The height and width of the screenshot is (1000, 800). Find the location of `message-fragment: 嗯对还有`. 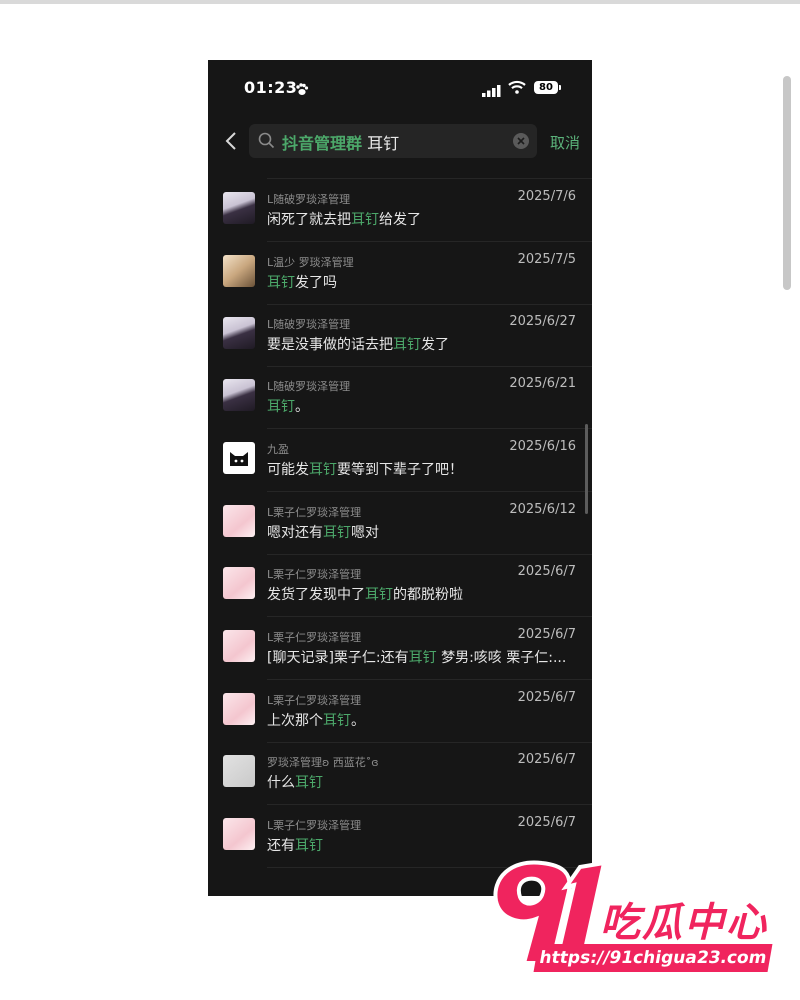

message-fragment: 嗯对还有 is located at coordinates (295, 533).